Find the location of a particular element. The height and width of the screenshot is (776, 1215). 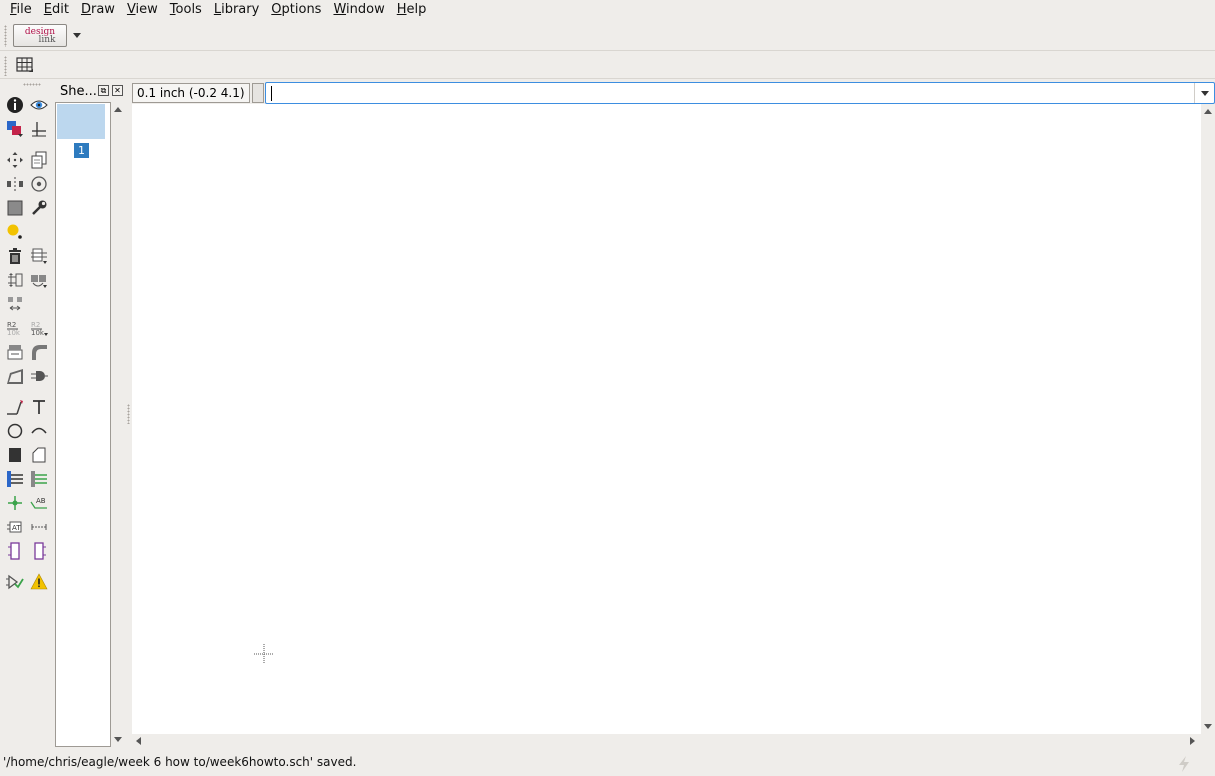

menu-draw: Draw is located at coordinates (98, 10).